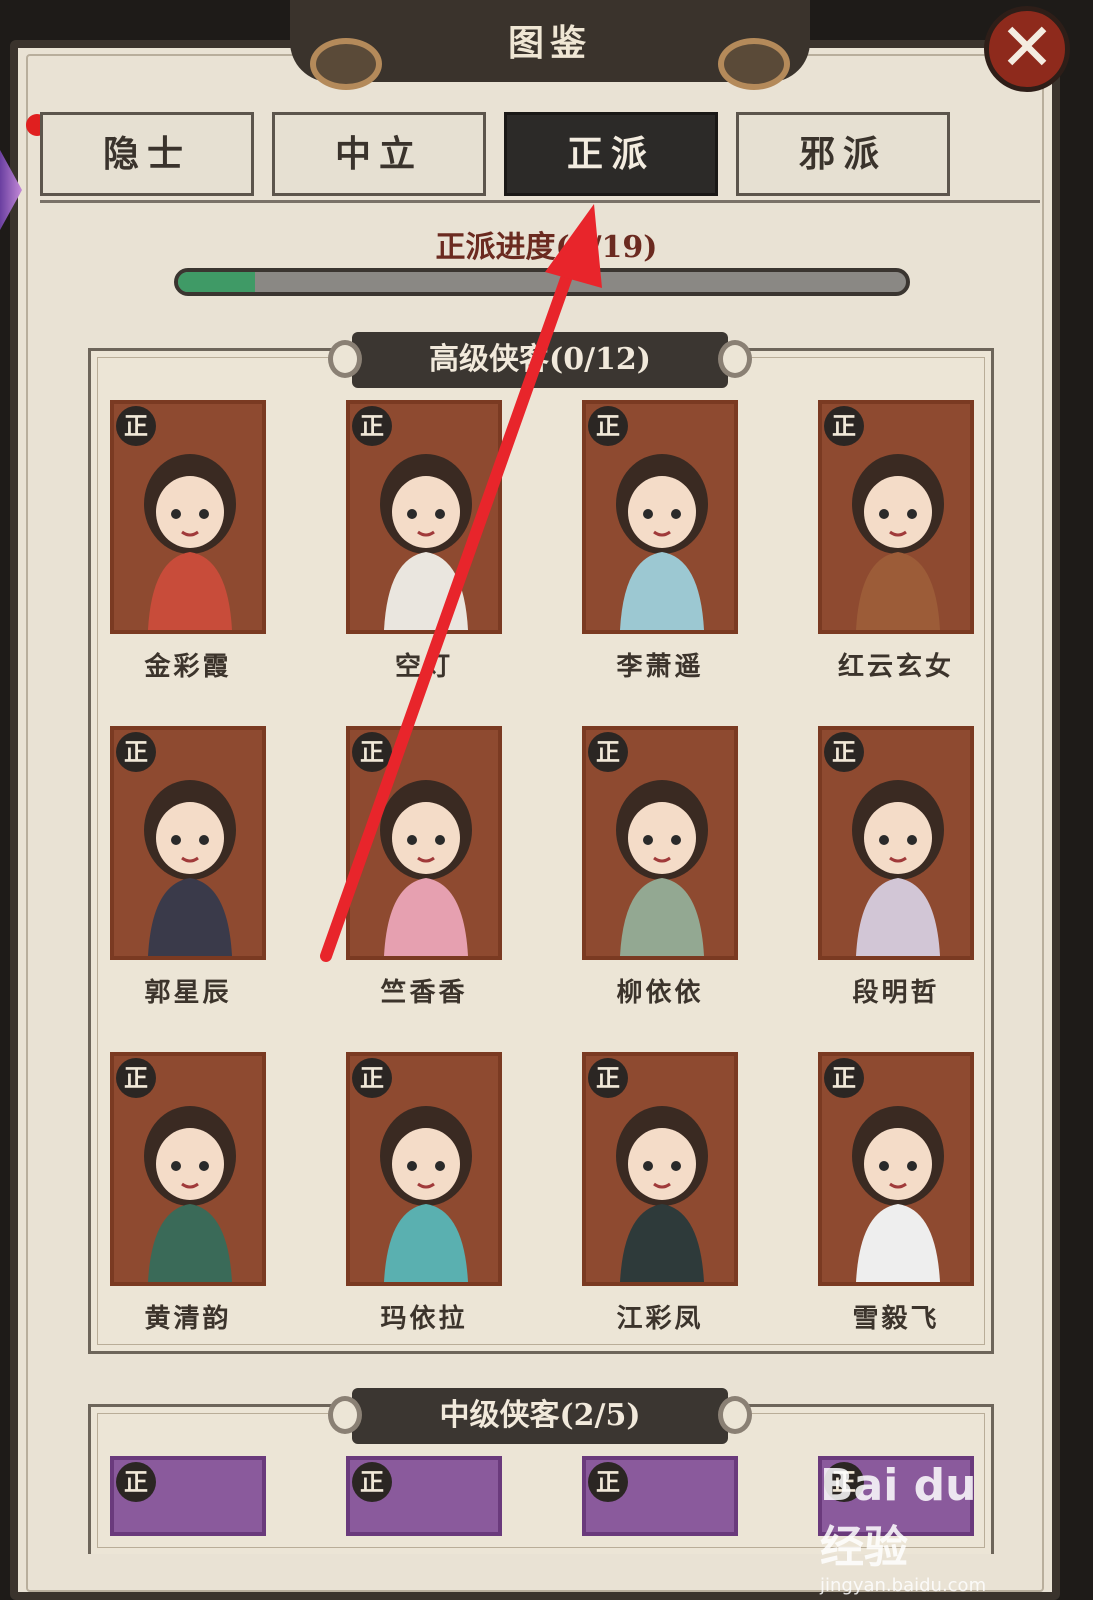 The width and height of the screenshot is (1093, 1600). I want to click on hero-name: 李萧遥, so click(660, 667).